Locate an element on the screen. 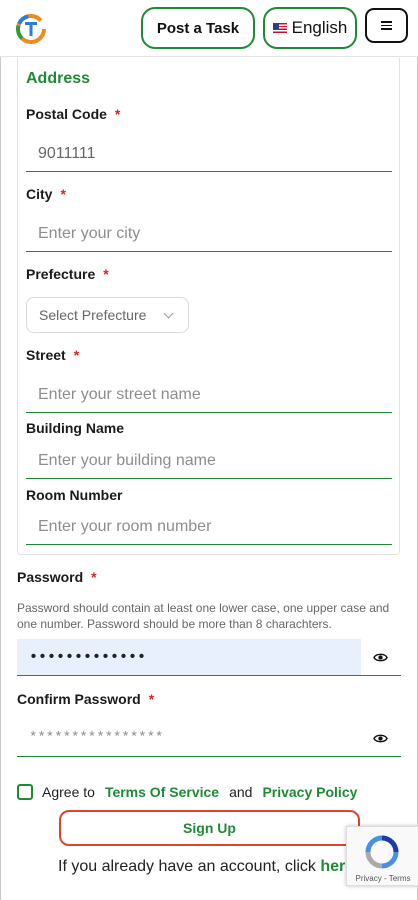 Image resolution: width=418 pixels, height=900 pixels. post-task-button: Post a Task is located at coordinates (198, 28).